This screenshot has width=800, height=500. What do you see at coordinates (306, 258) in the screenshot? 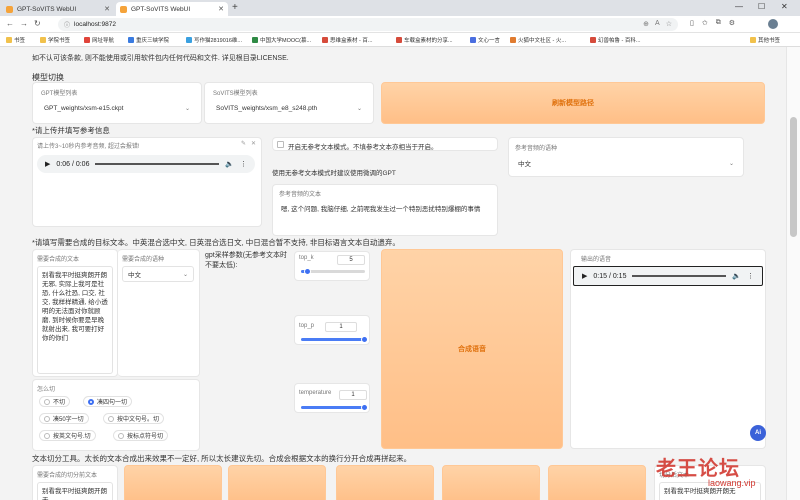
I see `top-k-label: top_k` at bounding box center [306, 258].